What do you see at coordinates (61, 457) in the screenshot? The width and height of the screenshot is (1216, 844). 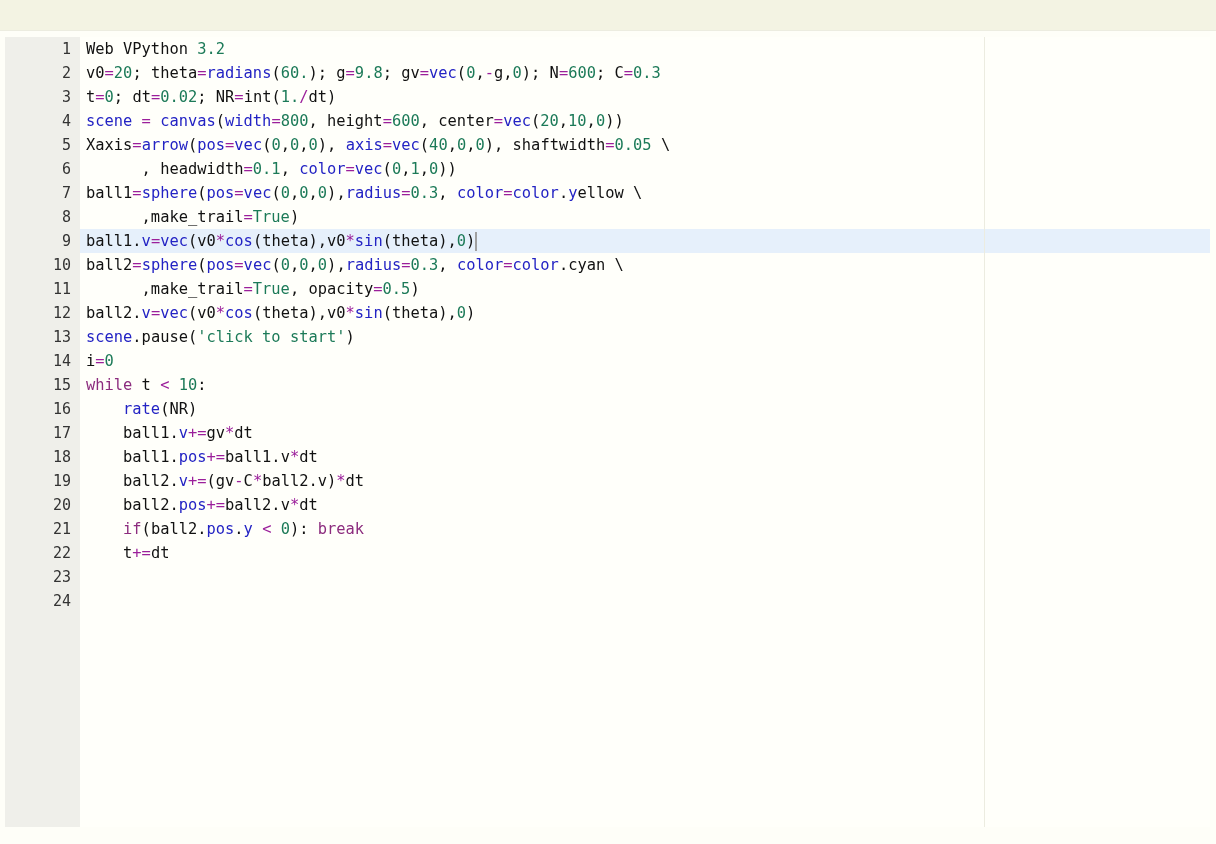 I see `line-number: 18` at bounding box center [61, 457].